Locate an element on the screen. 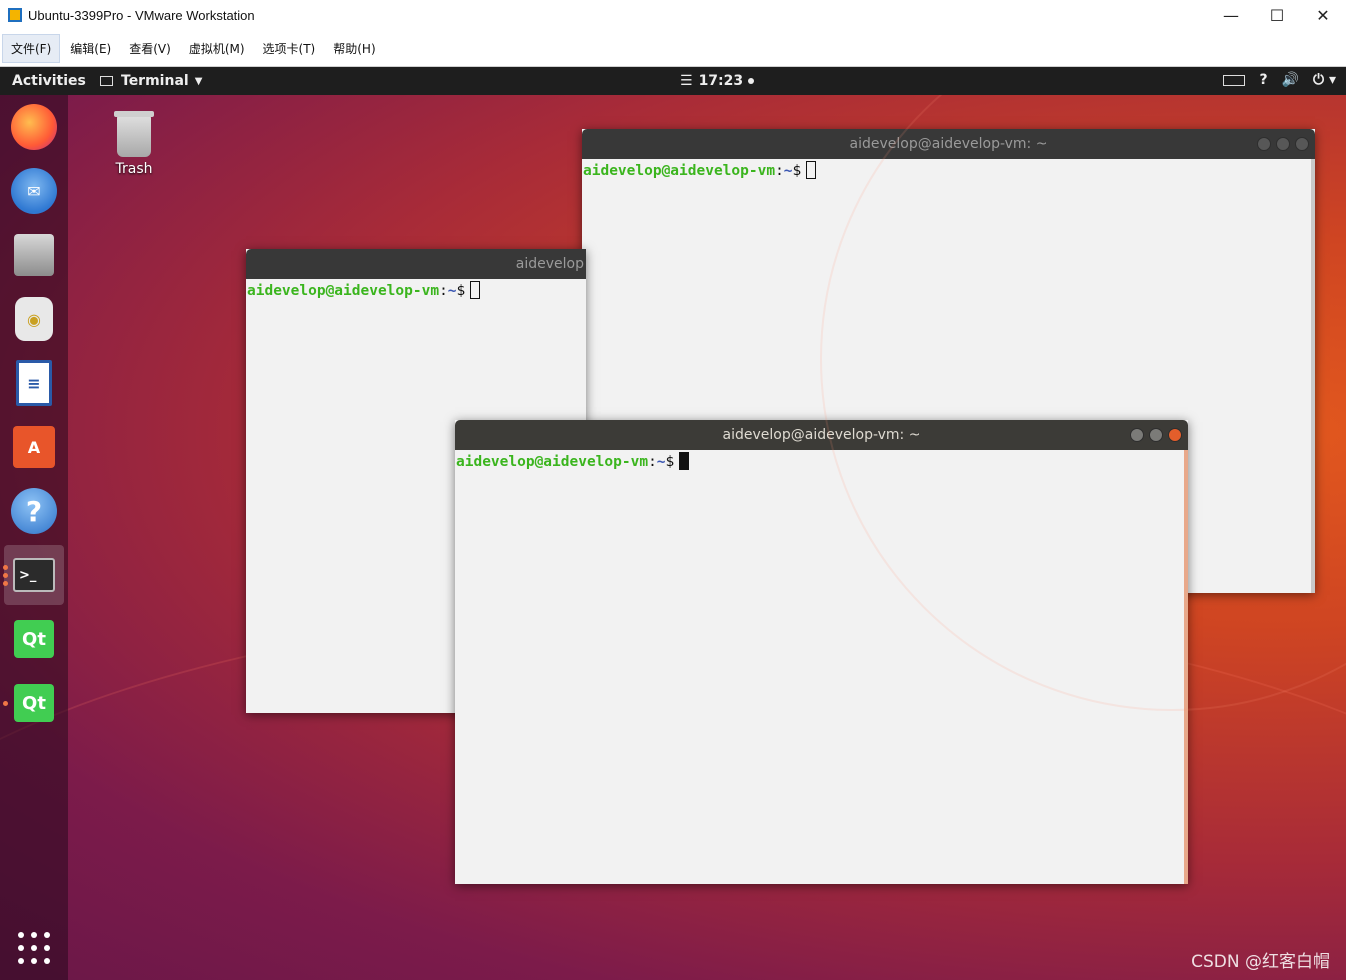  maximize-button: ☐ is located at coordinates (1277, 15).